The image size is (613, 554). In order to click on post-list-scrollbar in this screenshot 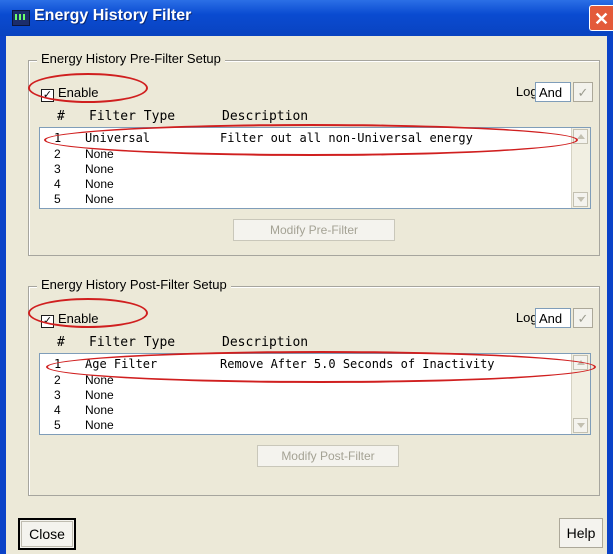, I will do `click(580, 394)`.